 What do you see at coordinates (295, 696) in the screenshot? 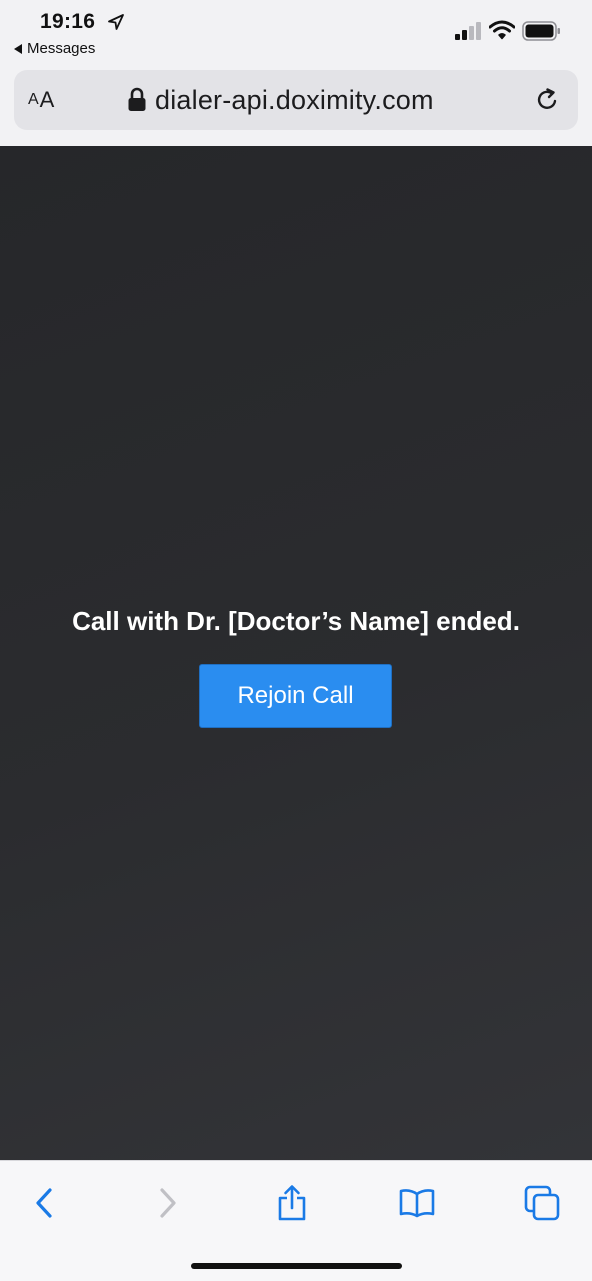
I see `rejoin-call-button: Rejoin Call` at bounding box center [295, 696].